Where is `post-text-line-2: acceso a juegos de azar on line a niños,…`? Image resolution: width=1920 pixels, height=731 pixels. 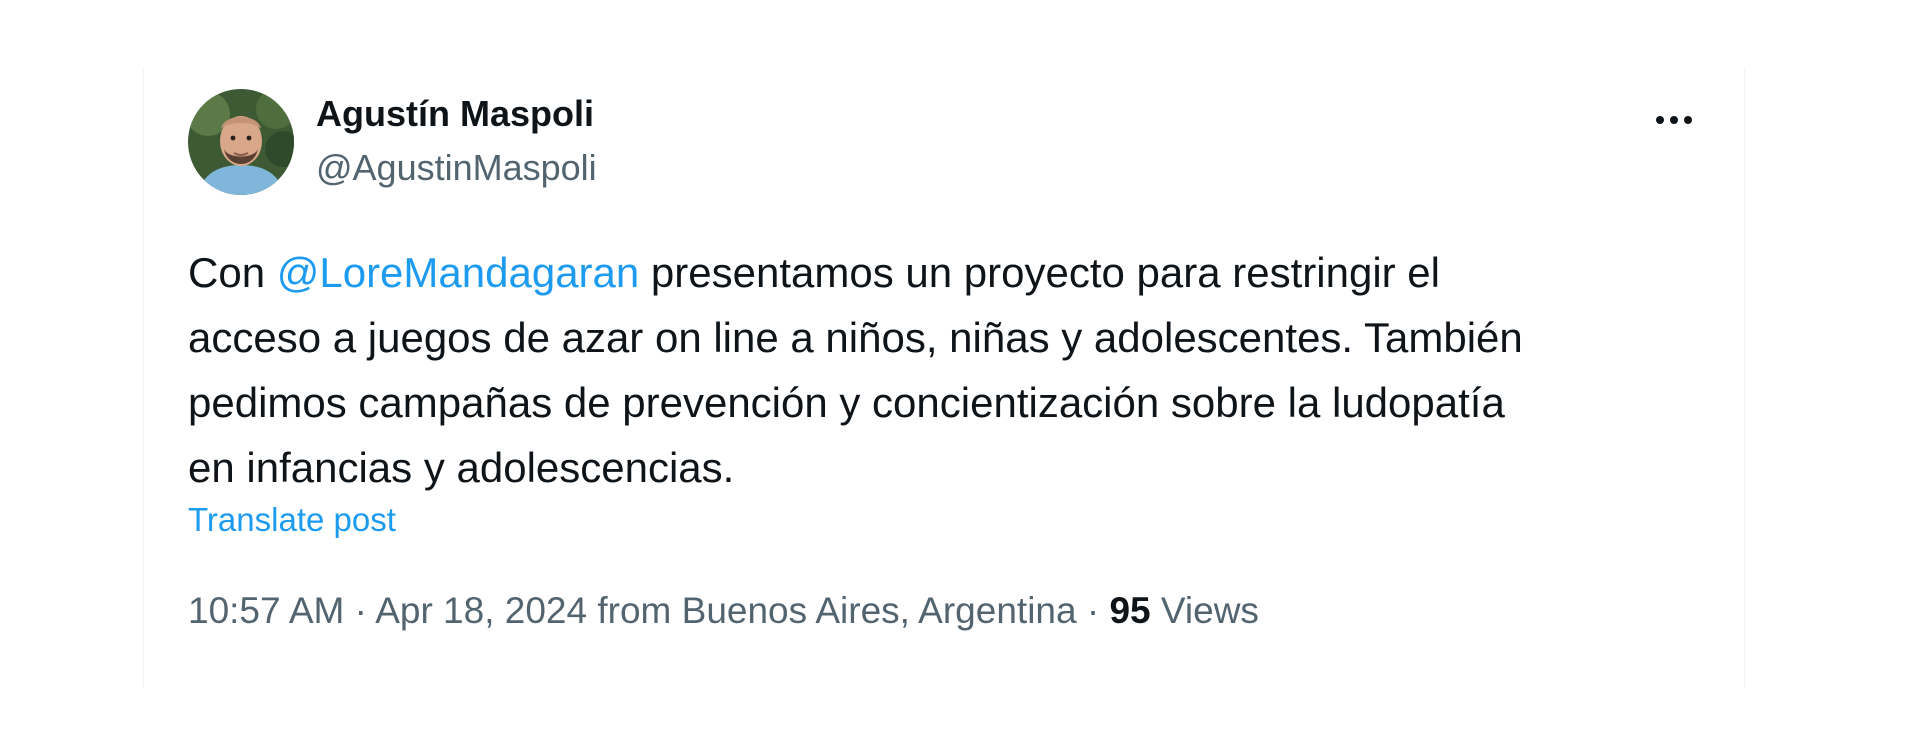
post-text-line-2: acceso a juegos de azar on line a niños,… is located at coordinates (855, 337).